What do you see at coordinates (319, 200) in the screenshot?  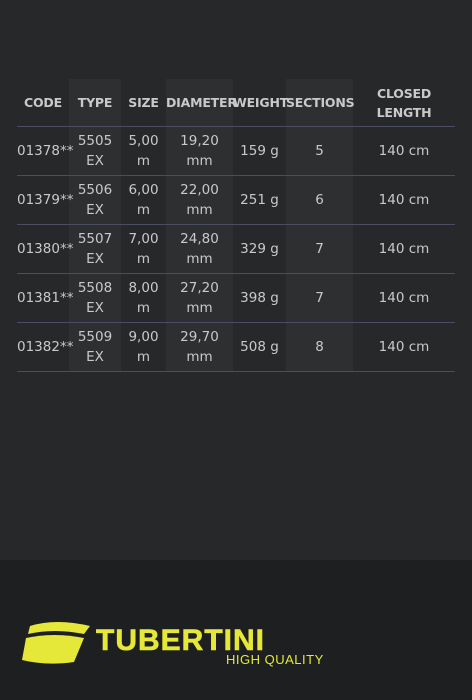 I see `cell-sections: 6` at bounding box center [319, 200].